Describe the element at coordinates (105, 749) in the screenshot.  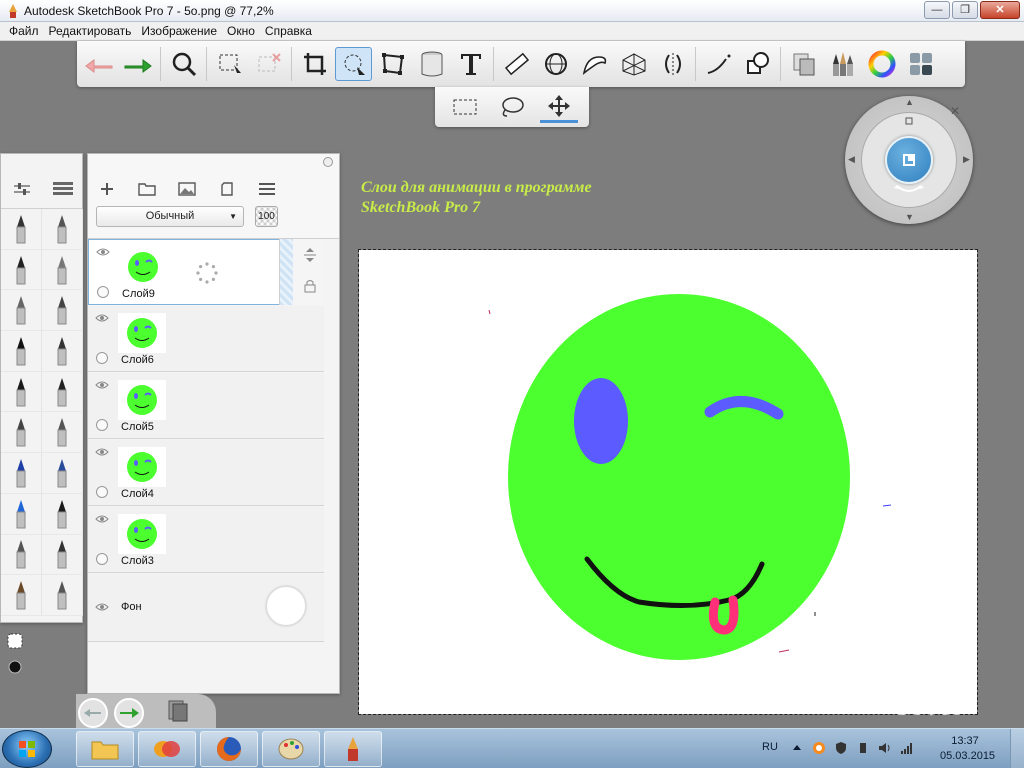
I see `taskbar-explorer` at that location.